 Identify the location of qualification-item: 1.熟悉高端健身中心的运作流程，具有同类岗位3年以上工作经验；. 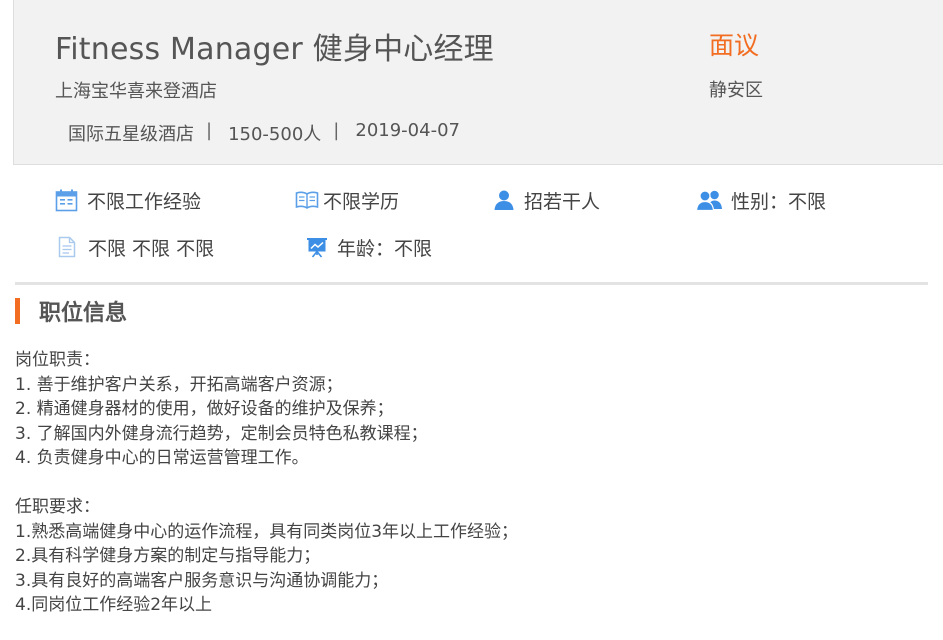
(267, 531).